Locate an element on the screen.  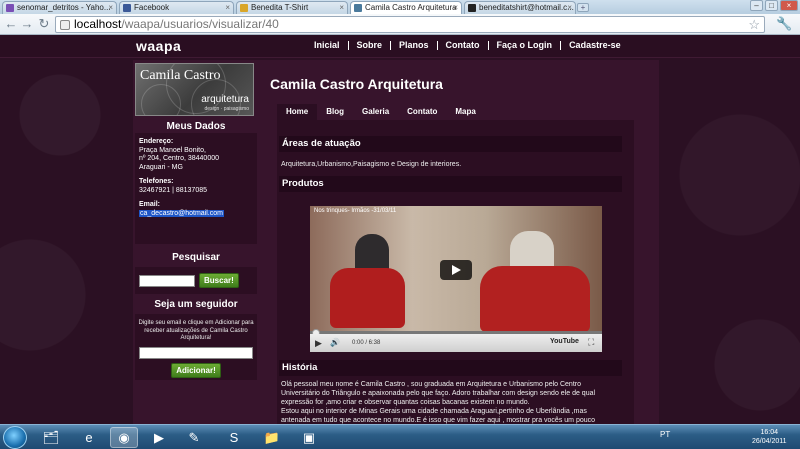
chrome-icon: ◉ is located at coordinates (124, 437).